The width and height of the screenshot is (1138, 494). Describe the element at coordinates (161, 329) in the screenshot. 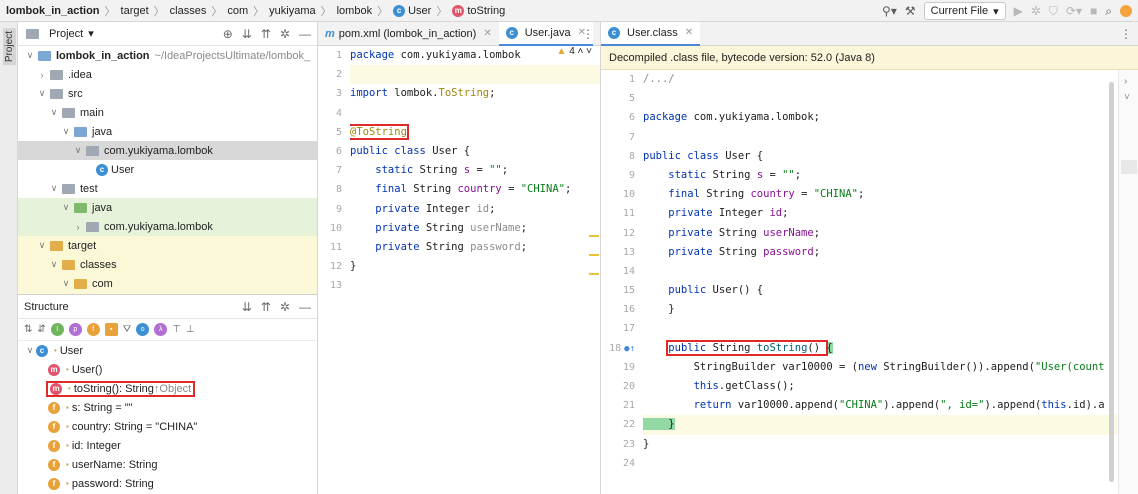

I see `show-lambdas-icon: λ` at that location.